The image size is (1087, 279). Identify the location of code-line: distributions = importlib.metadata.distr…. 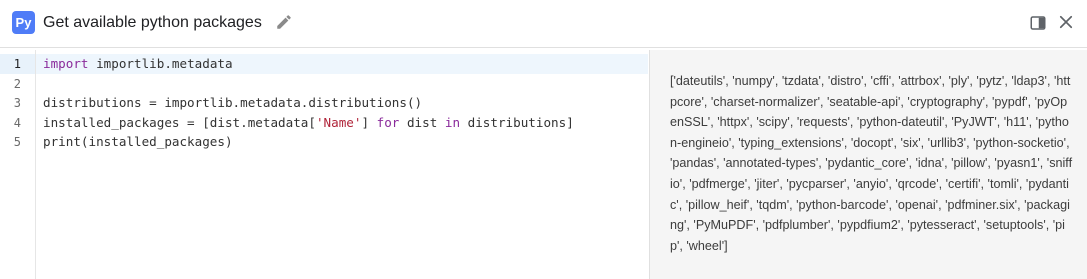
(342, 103).